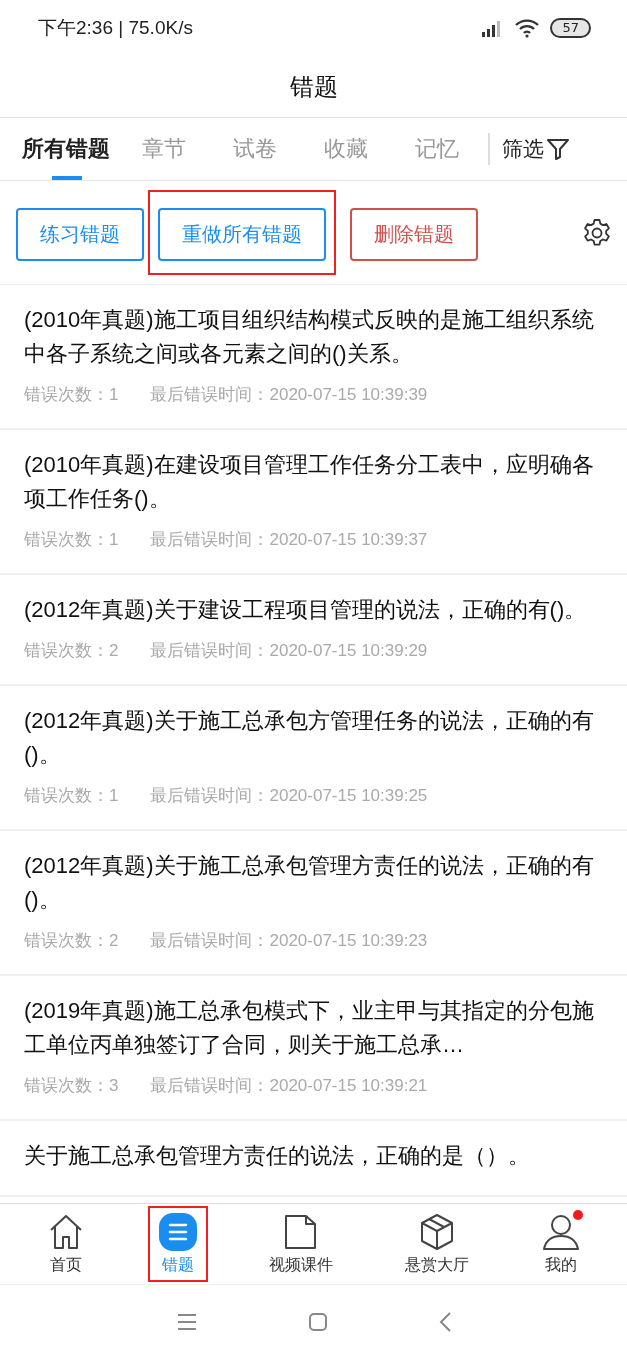 This screenshot has height=1359, width=627. I want to click on last-error-time: 最后错误时间：2020-07-15 10:39:37, so click(289, 540).